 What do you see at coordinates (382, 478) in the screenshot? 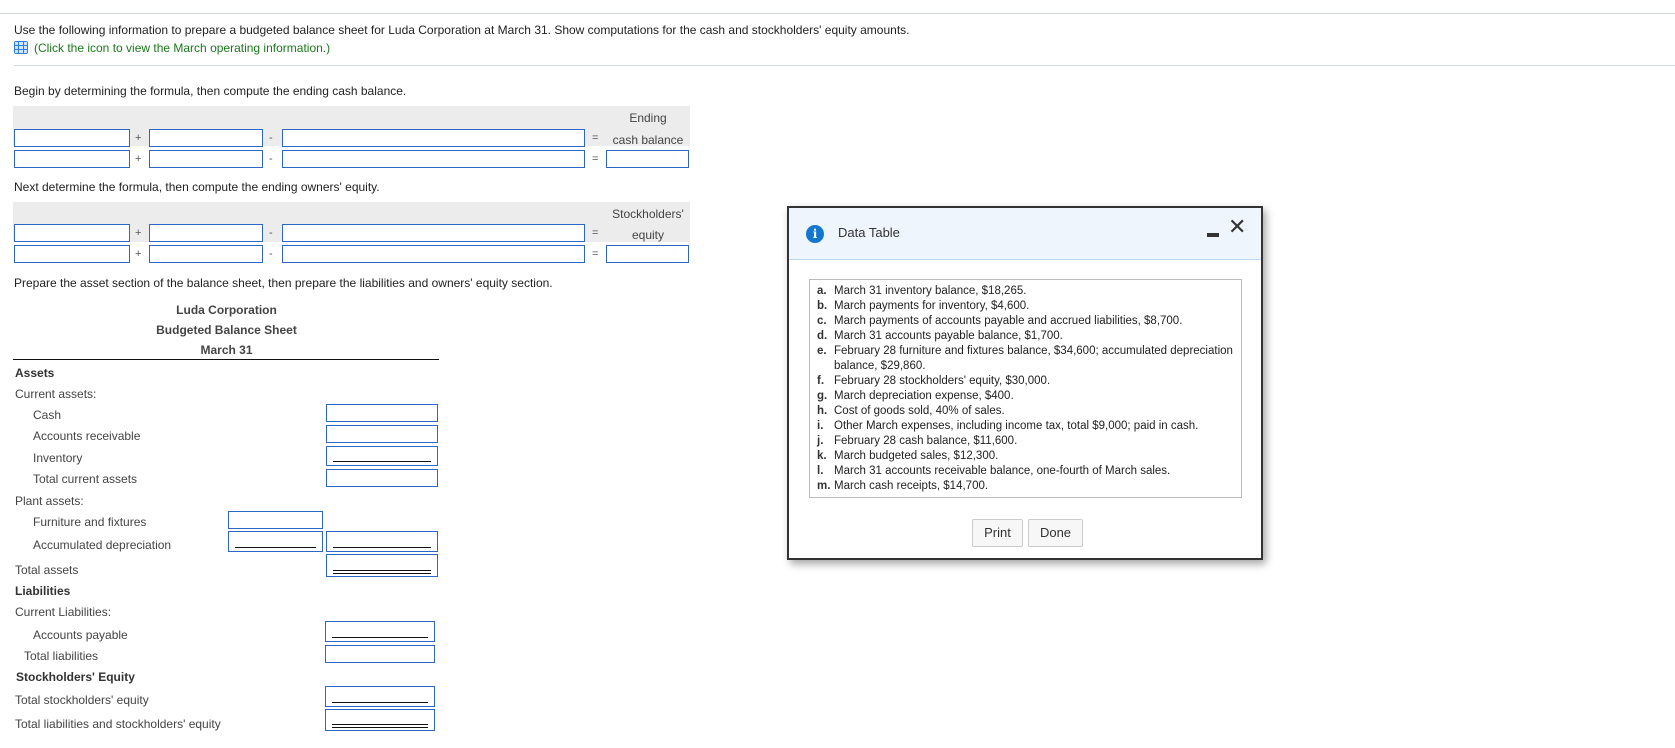
I see `total-current-assets-input` at bounding box center [382, 478].